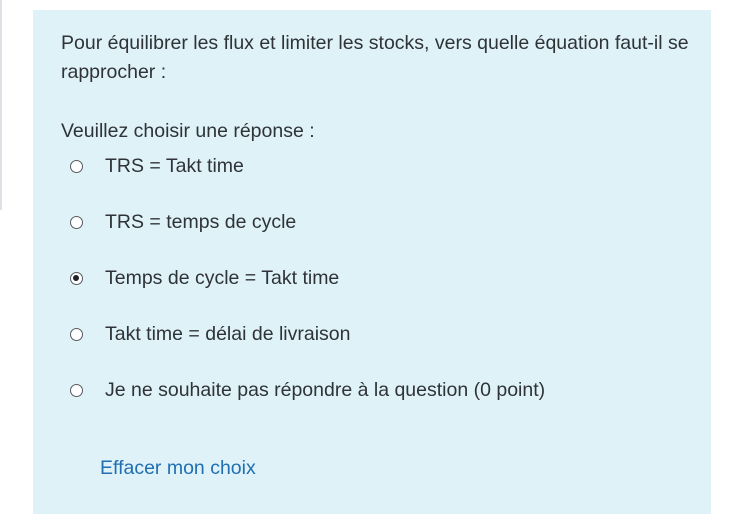 The height and width of the screenshot is (529, 730). Describe the element at coordinates (1, 105) in the screenshot. I see `left-border-divider` at that location.